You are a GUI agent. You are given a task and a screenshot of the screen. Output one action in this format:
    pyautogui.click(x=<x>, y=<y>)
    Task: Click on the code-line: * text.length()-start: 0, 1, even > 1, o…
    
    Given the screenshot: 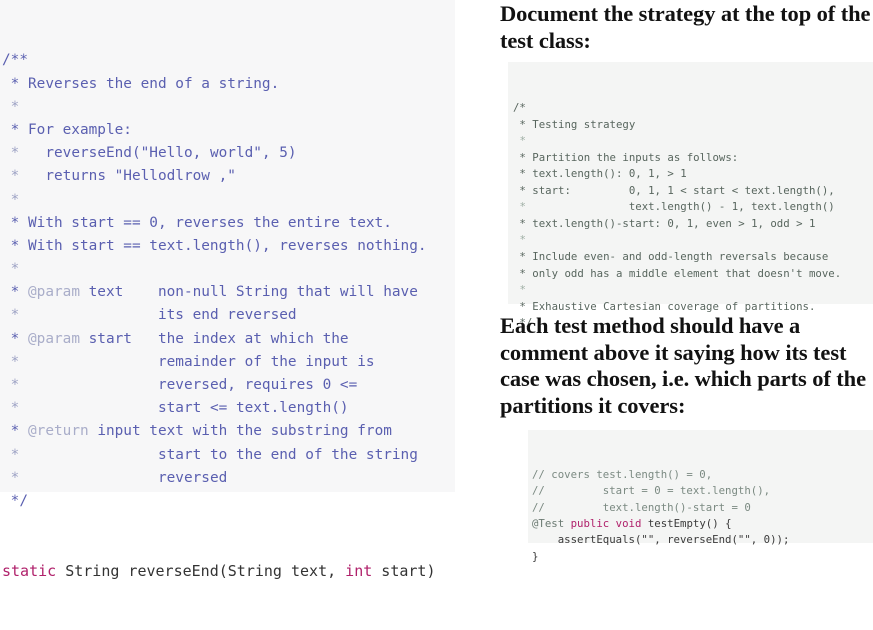 What is the action you would take?
    pyautogui.click(x=693, y=224)
    